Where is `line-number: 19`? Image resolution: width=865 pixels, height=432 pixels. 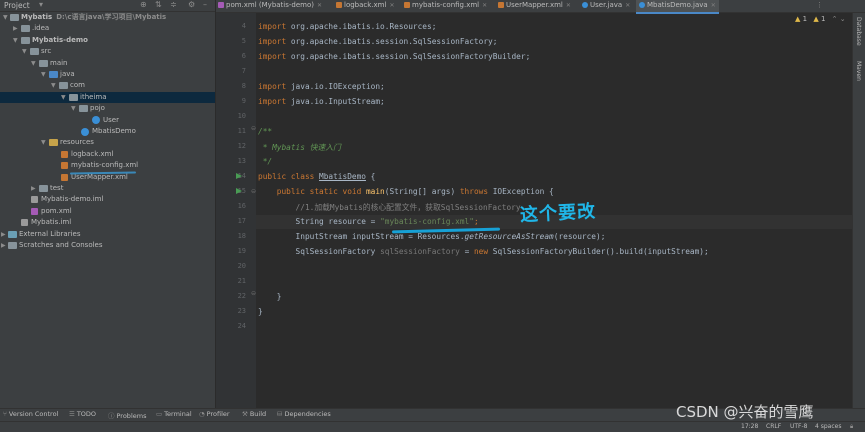
line-number: 19 is located at coordinates (241, 251).